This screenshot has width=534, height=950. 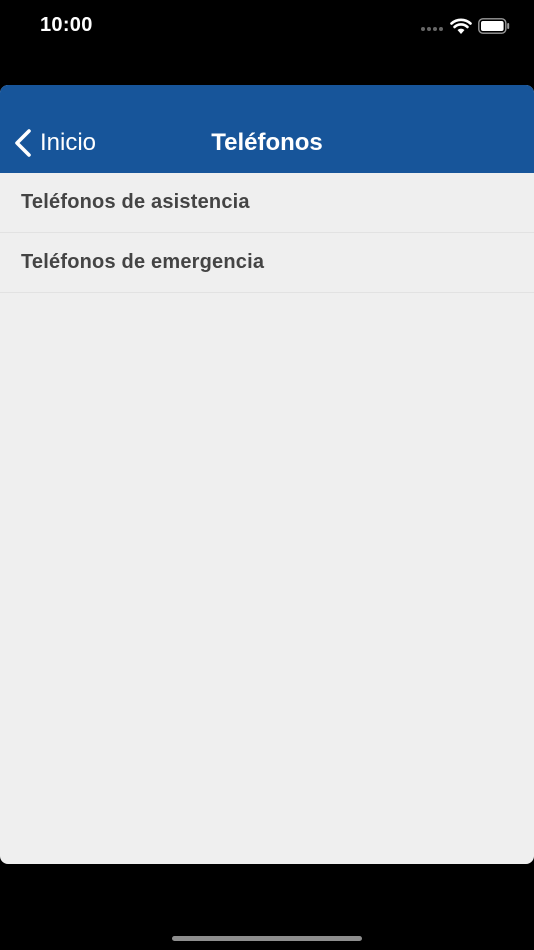 What do you see at coordinates (135, 202) in the screenshot?
I see `list-item-label: Teléfonos de asistencia` at bounding box center [135, 202].